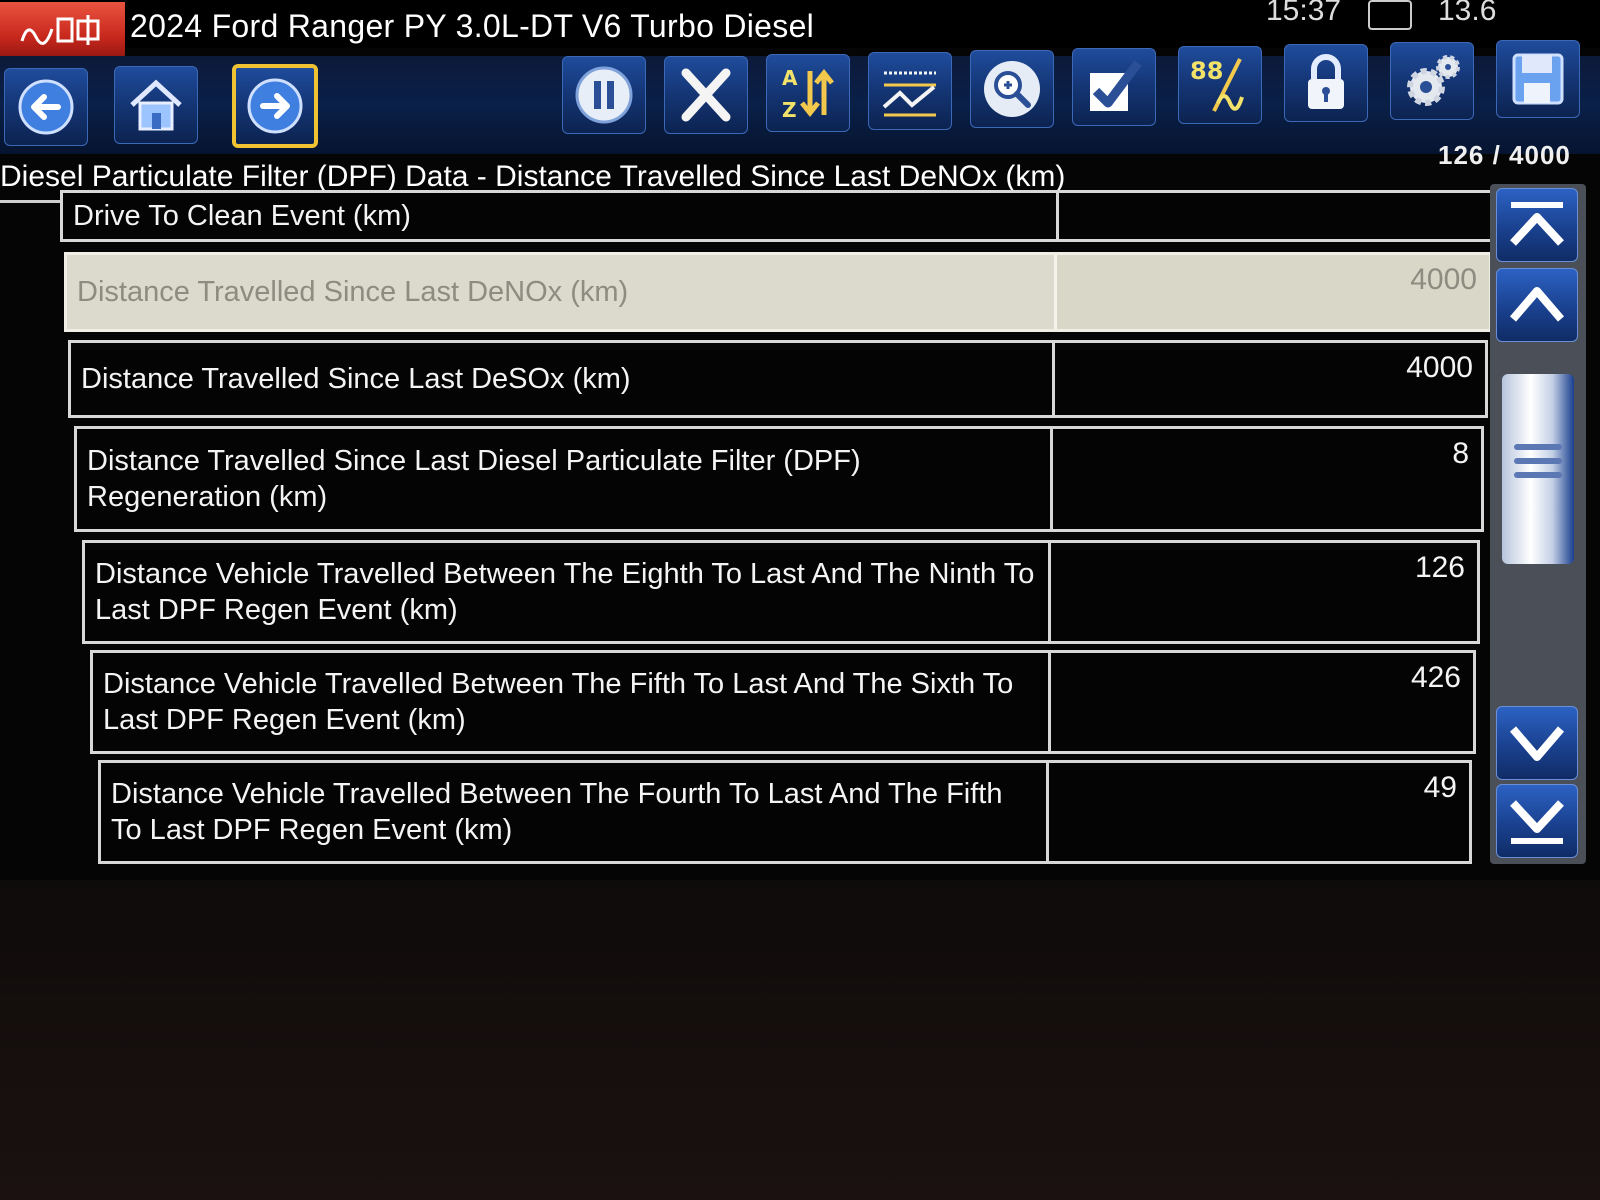 The image size is (1600, 1200). I want to click on table-row-value, so click(1275, 216).